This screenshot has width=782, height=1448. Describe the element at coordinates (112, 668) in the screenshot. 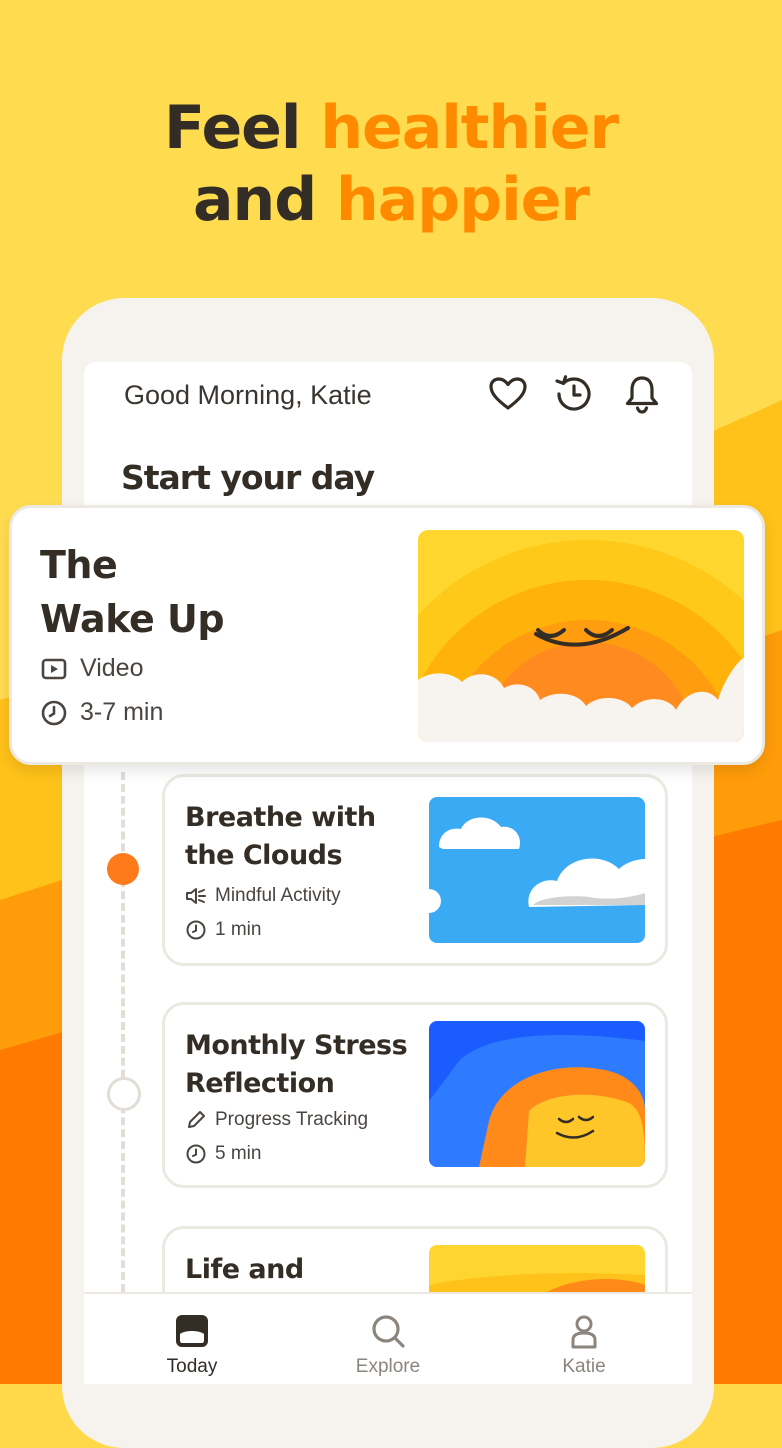

I see `featured-type-label: Video` at that location.